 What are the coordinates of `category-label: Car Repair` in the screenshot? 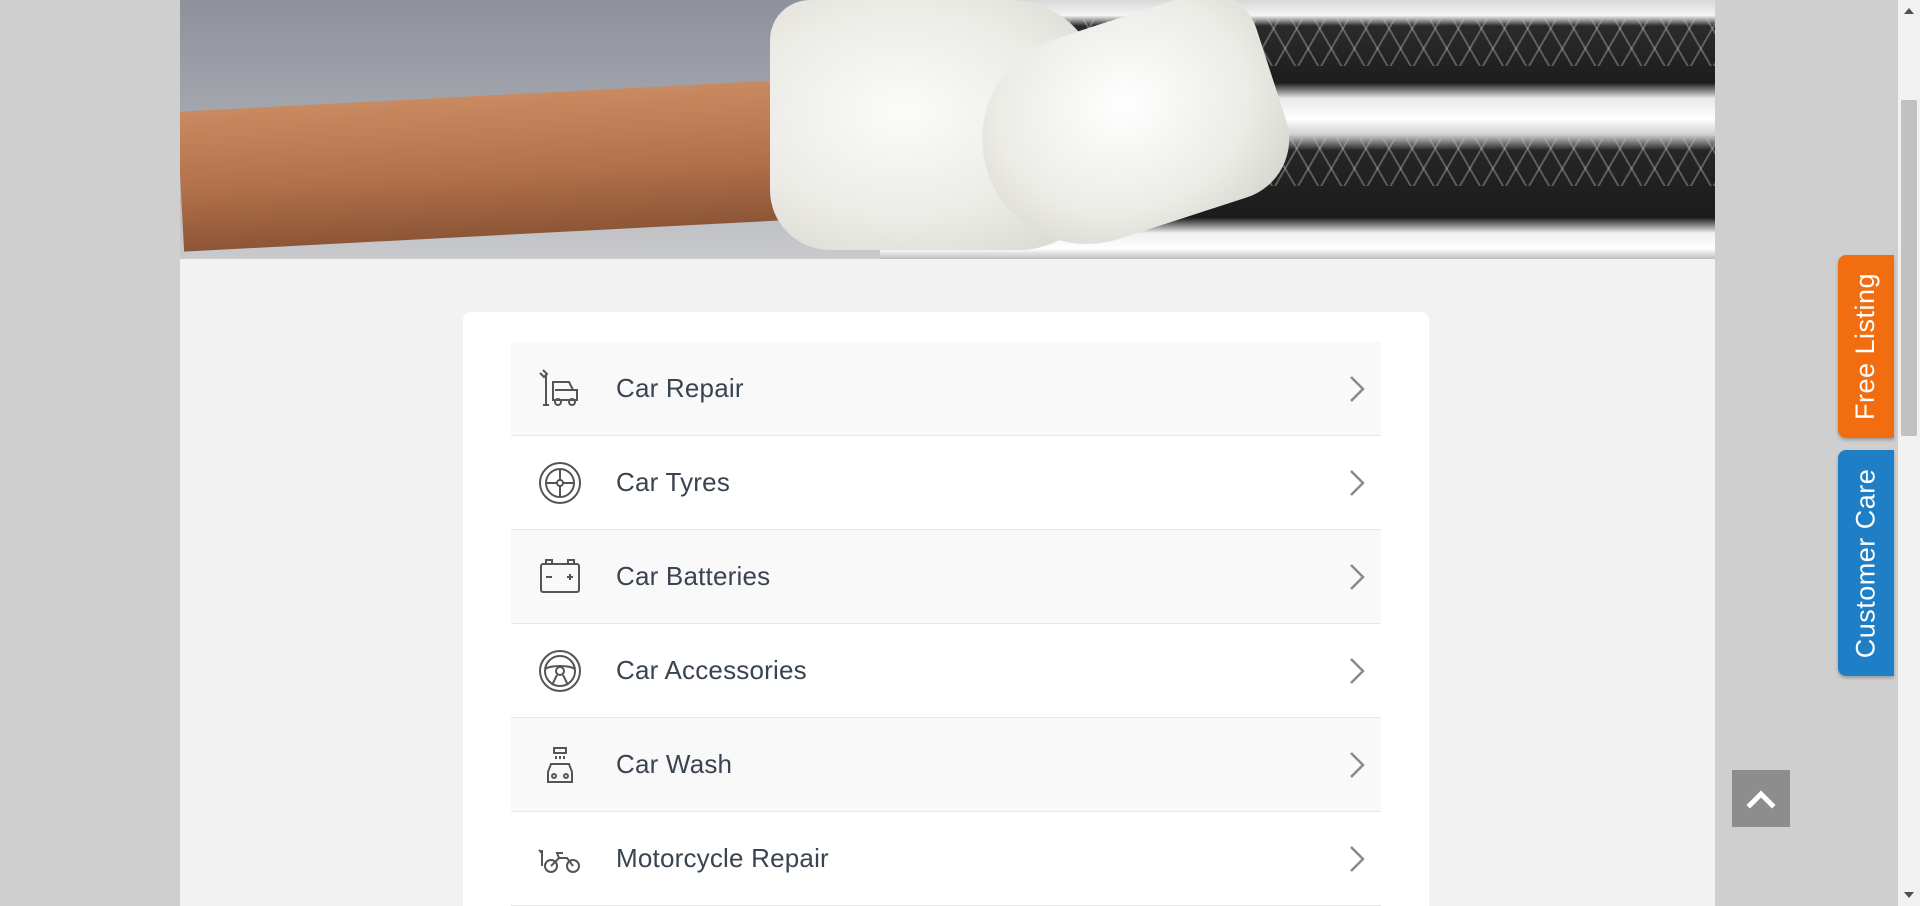 It's located at (680, 388).